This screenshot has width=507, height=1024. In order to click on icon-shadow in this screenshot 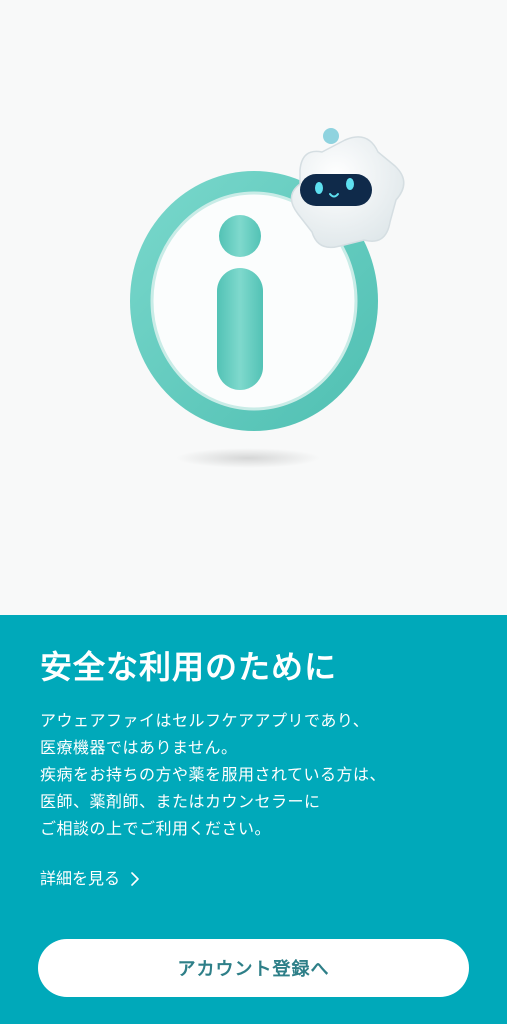, I will do `click(248, 458)`.